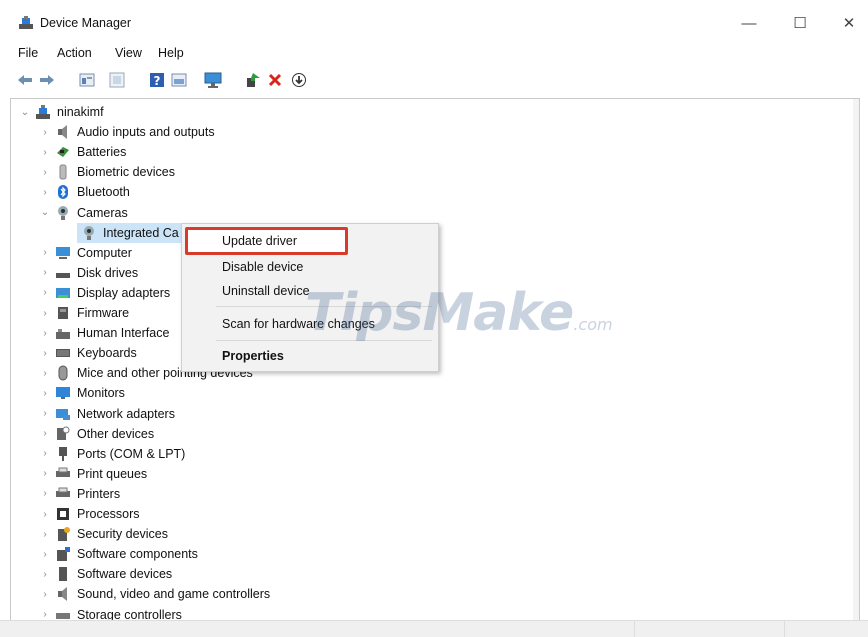  What do you see at coordinates (849, 23) in the screenshot?
I see `close-button: ✕` at bounding box center [849, 23].